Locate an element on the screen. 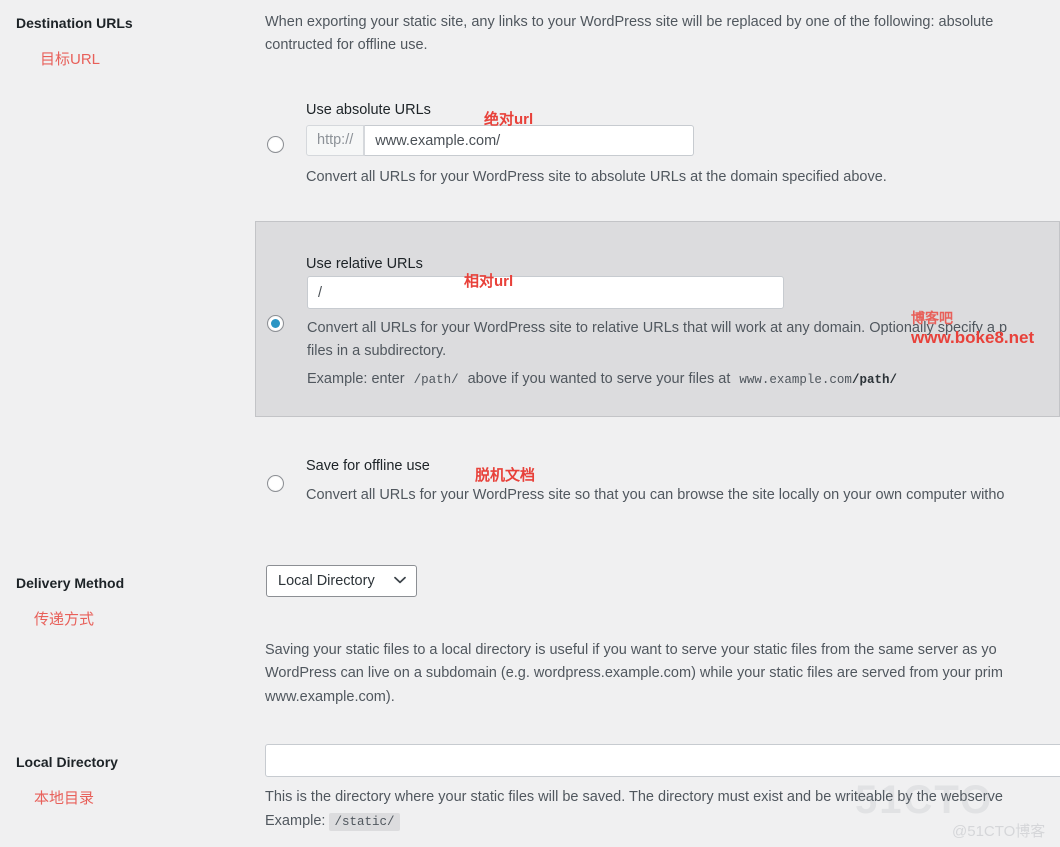  example-domain-text: www.example.com is located at coordinates (795, 380).